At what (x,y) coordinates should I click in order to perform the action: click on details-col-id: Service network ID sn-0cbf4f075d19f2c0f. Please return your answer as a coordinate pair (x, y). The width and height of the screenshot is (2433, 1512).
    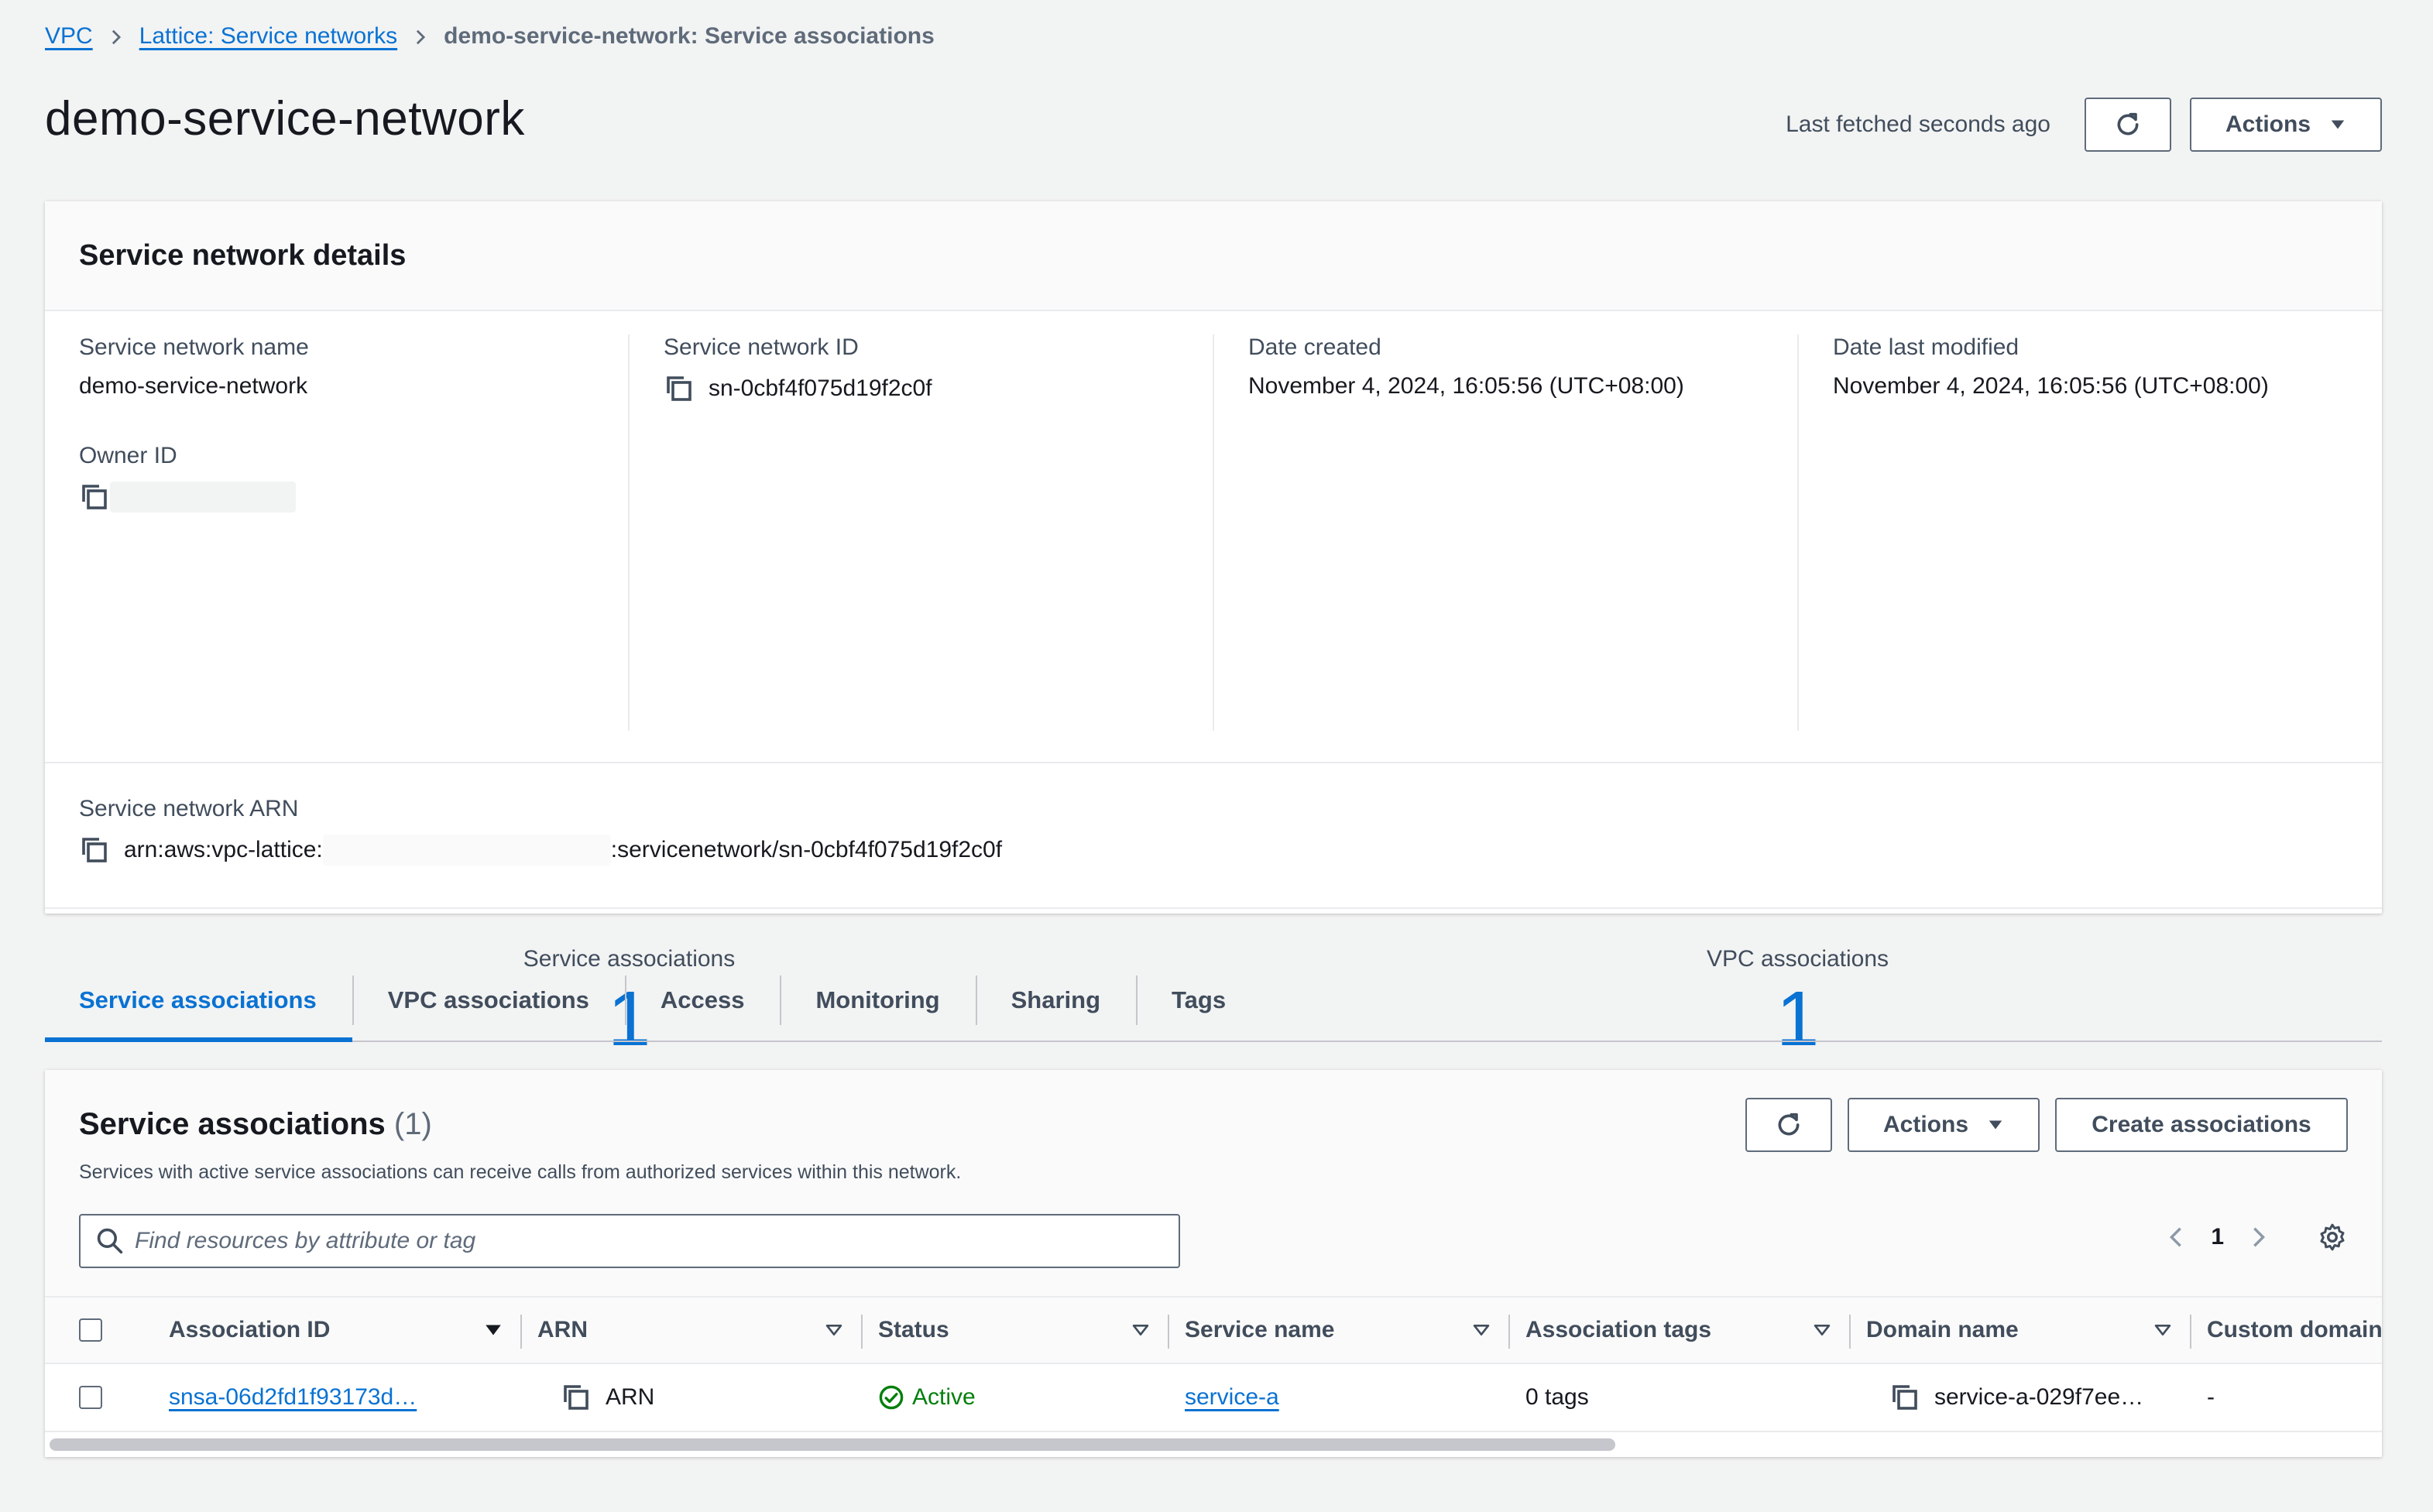
    Looking at the image, I should click on (920, 532).